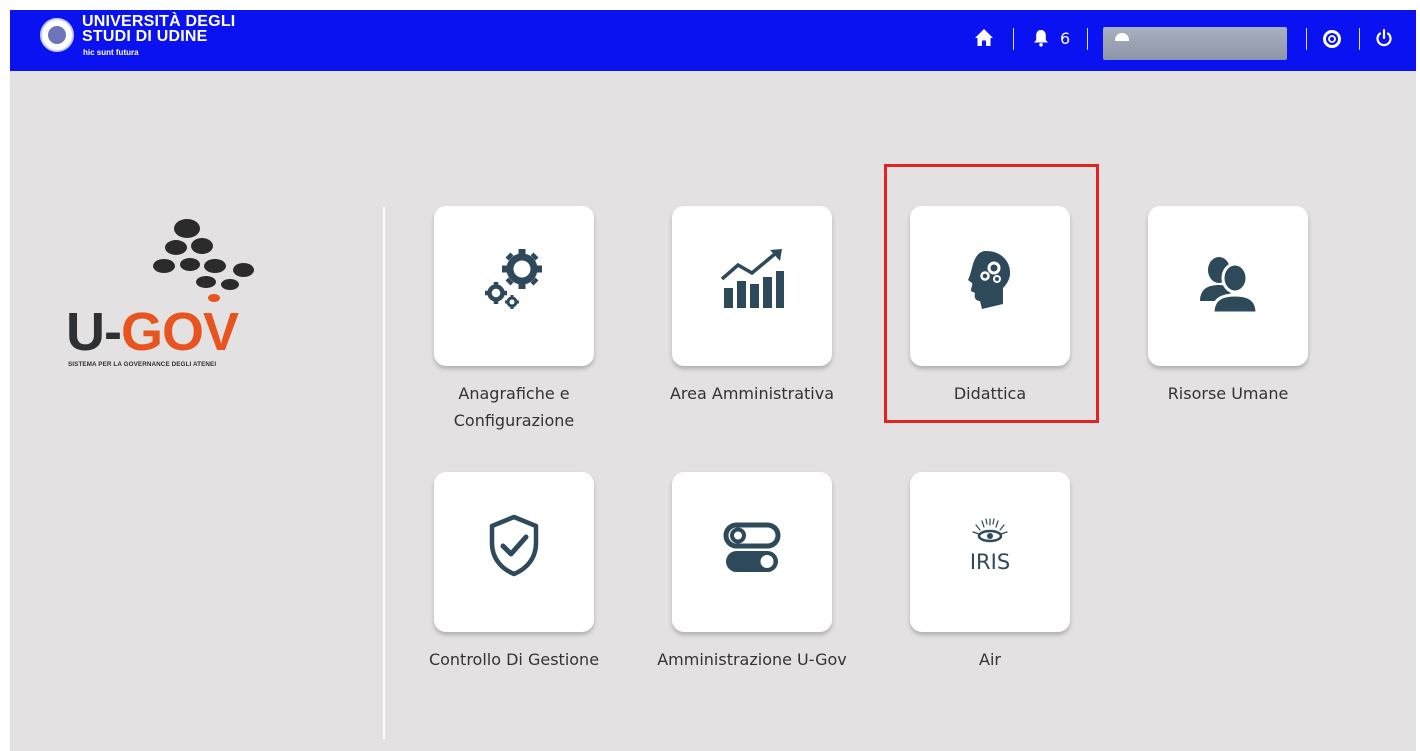 The height and width of the screenshot is (751, 1420). What do you see at coordinates (57, 35) in the screenshot?
I see `university-seal-icon` at bounding box center [57, 35].